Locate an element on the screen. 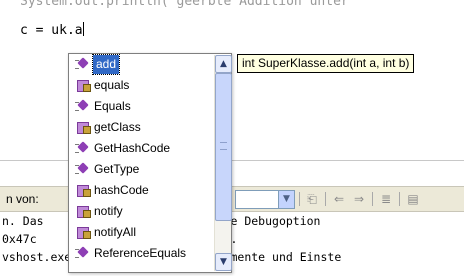  completion-label: notify is located at coordinates (108, 211).